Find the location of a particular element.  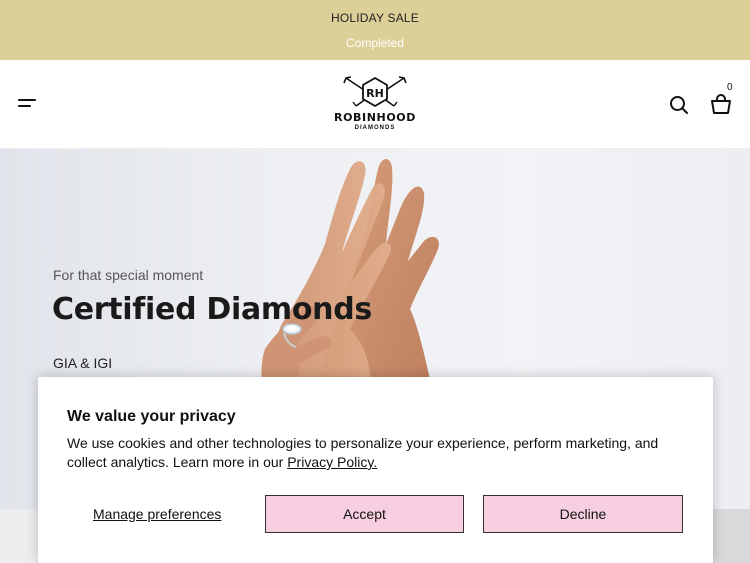

logo-emblem-icon: RH is located at coordinates (375, 92).